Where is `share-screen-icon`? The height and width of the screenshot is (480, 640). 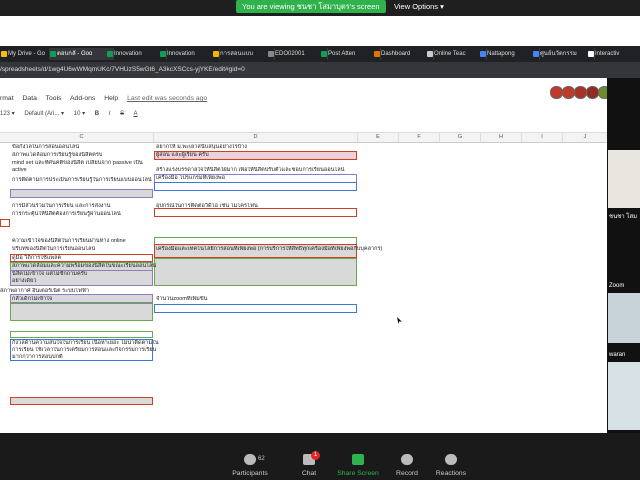
share-screen-icon is located at coordinates (358, 459).